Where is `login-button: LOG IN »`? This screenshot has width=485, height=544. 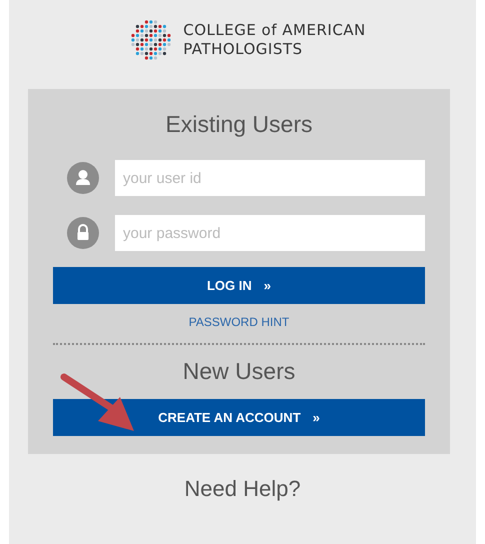
login-button: LOG IN » is located at coordinates (239, 285).